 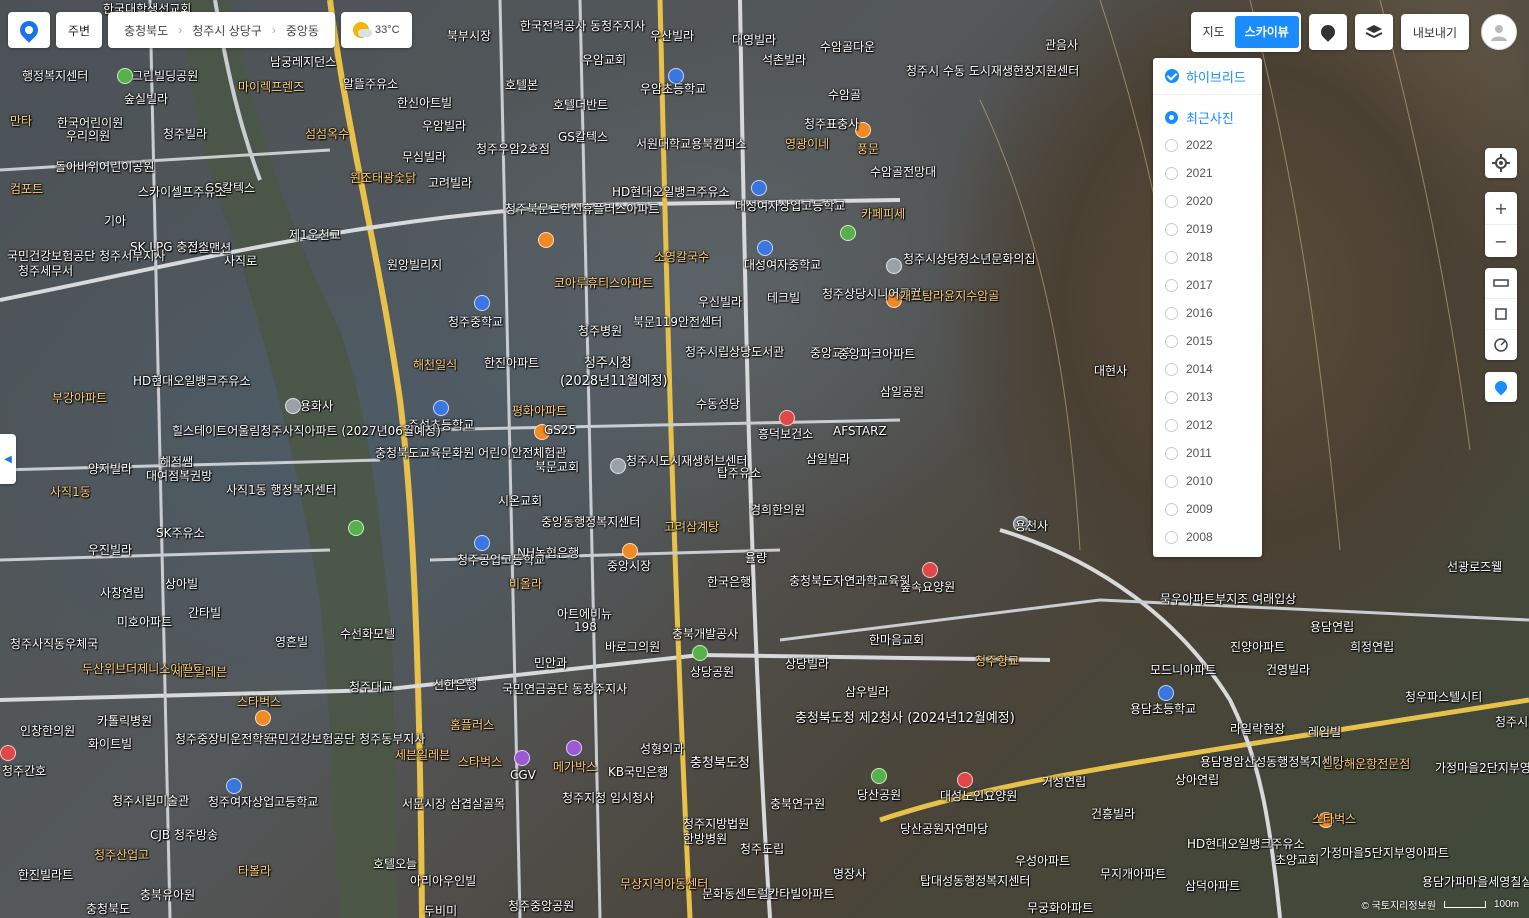 I want to click on map-label: 세븐일레븐, so click(x=422, y=754).